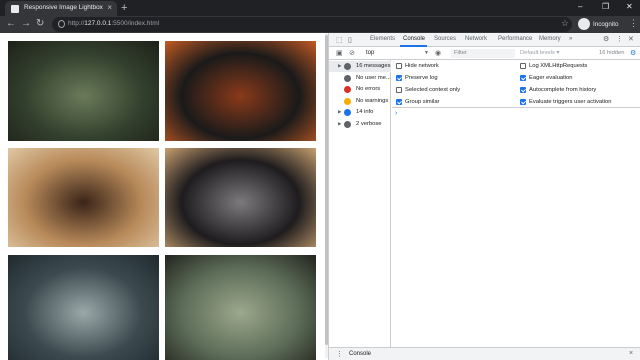  I want to click on setting-label: Selected context only, so click(433, 90).